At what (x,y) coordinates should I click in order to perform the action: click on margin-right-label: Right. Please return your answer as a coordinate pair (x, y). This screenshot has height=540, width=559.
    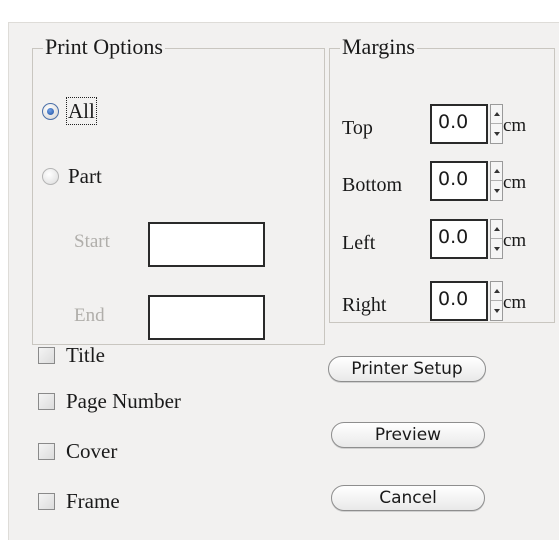
    Looking at the image, I should click on (364, 305).